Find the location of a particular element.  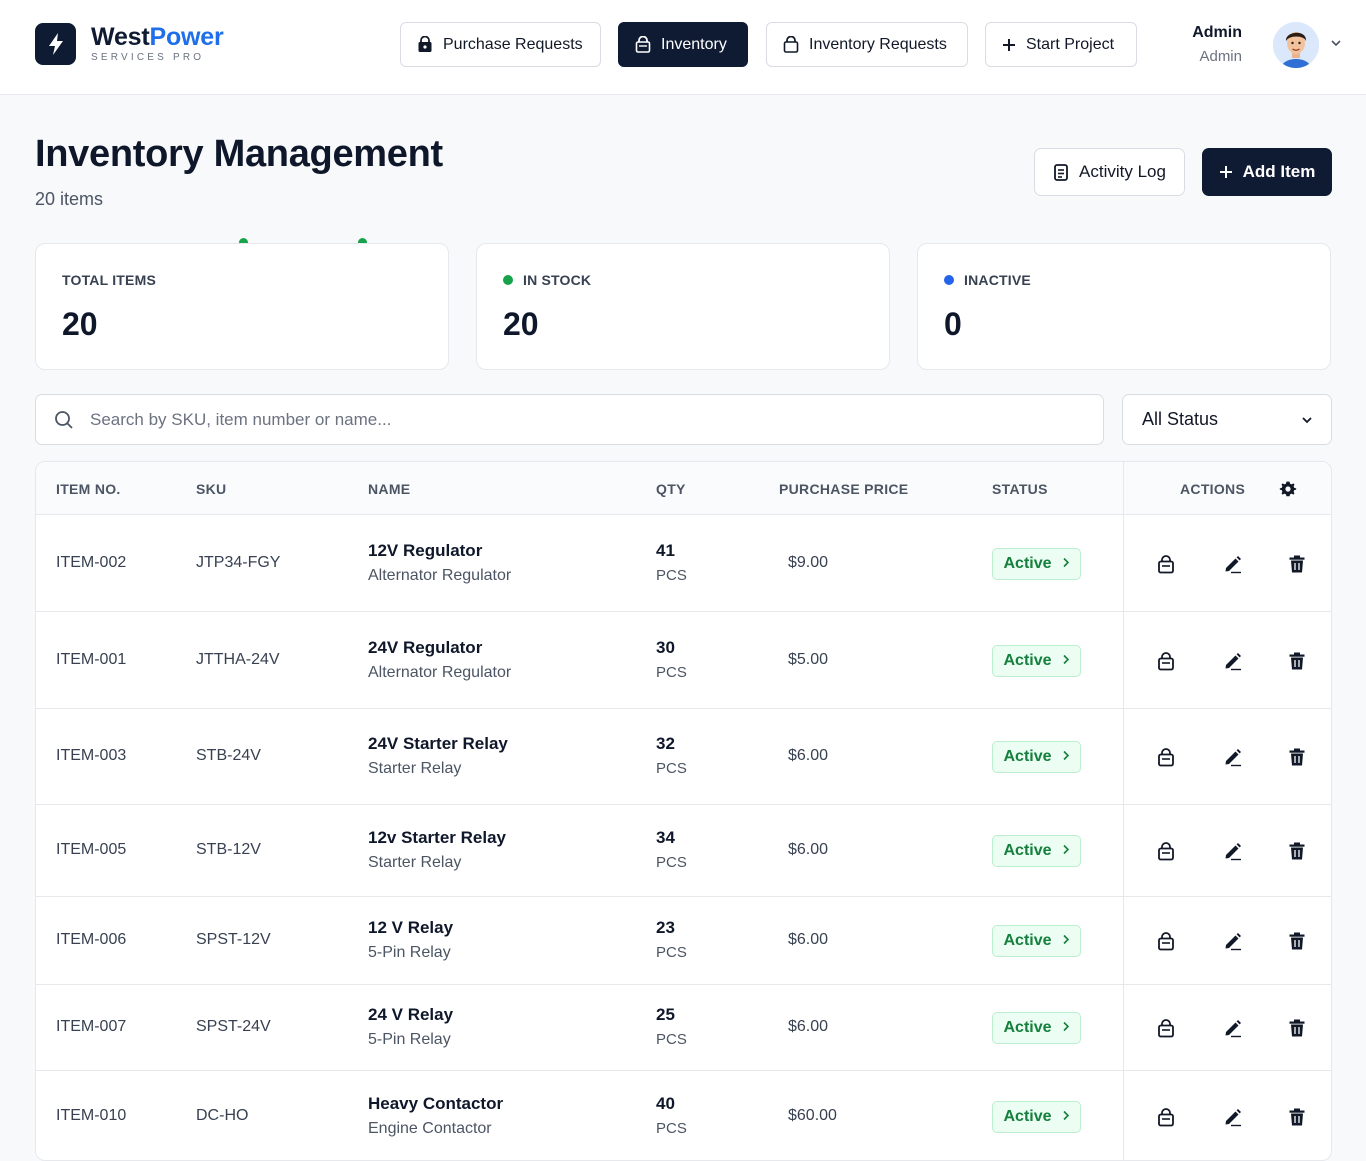

column-header-name: NAME is located at coordinates (389, 489).